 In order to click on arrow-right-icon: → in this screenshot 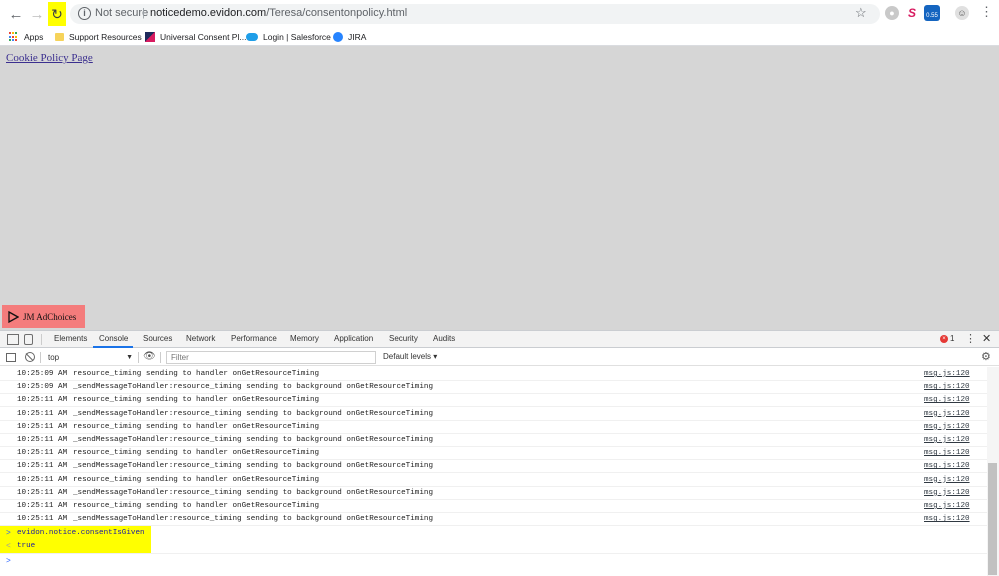, I will do `click(37, 14)`.